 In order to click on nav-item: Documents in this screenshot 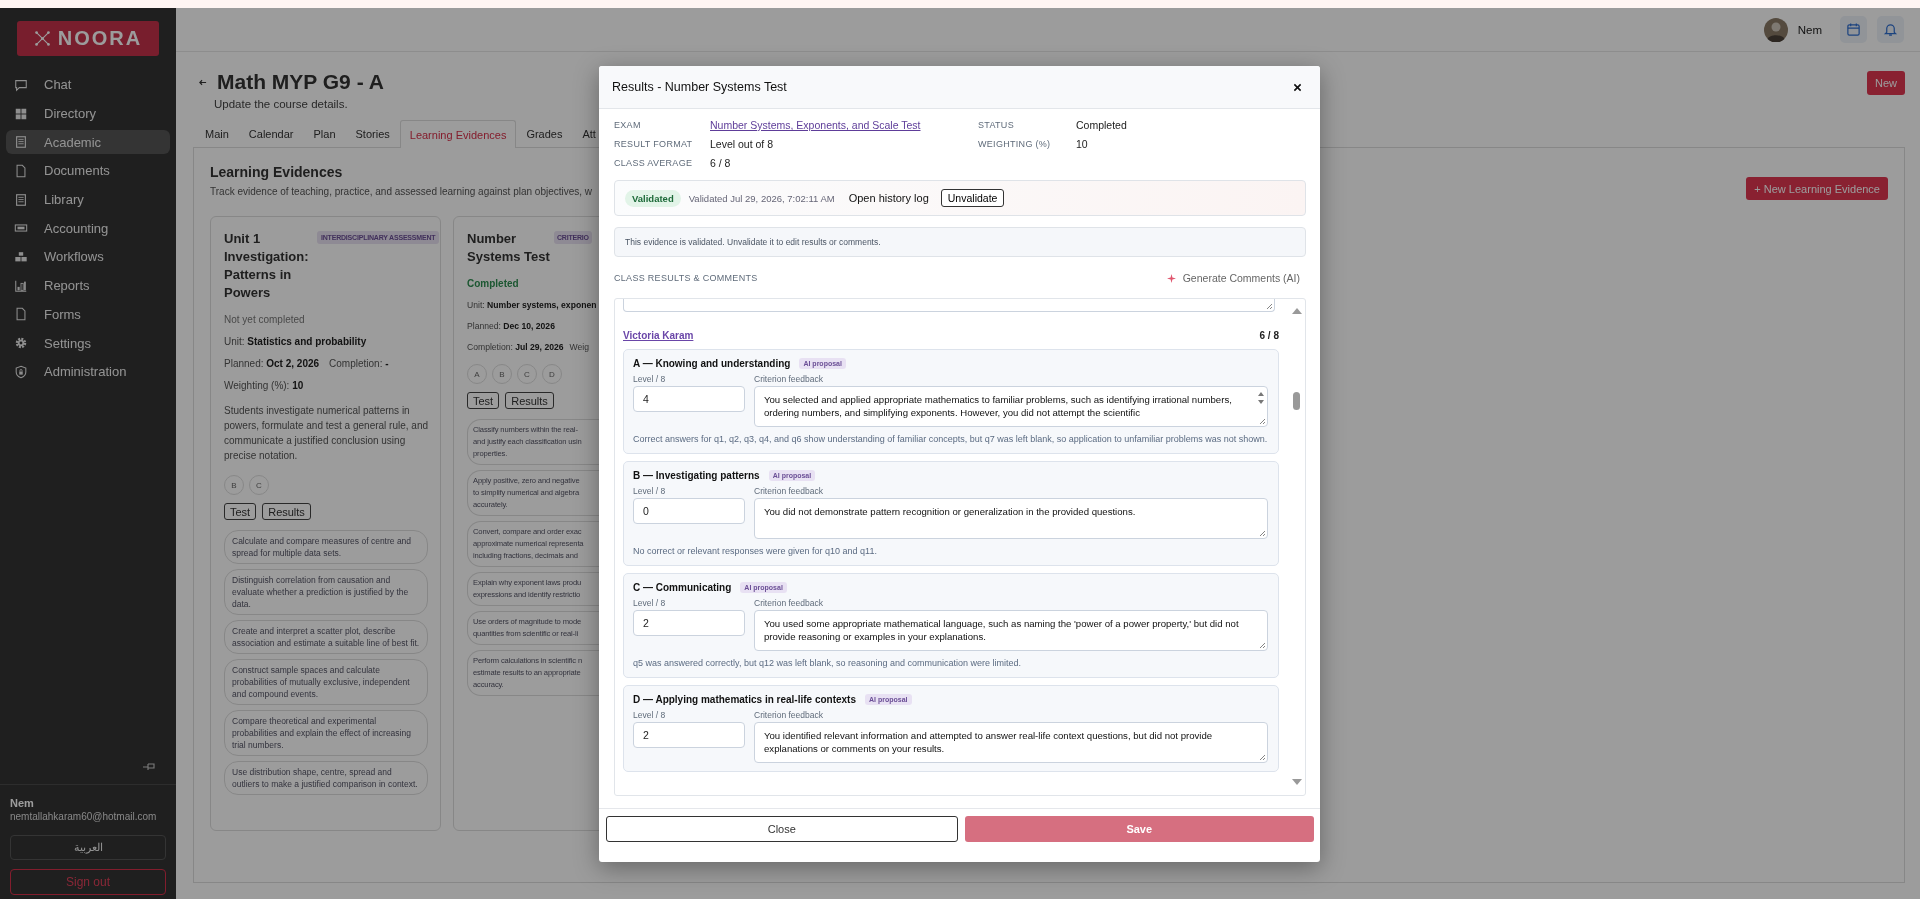, I will do `click(88, 171)`.